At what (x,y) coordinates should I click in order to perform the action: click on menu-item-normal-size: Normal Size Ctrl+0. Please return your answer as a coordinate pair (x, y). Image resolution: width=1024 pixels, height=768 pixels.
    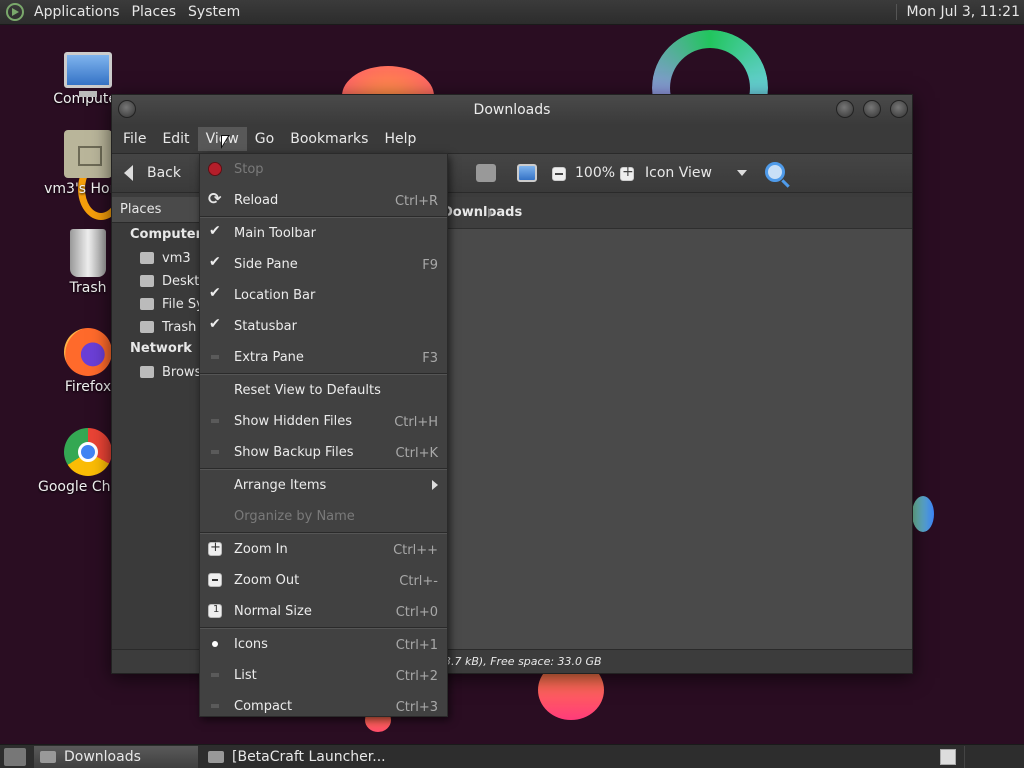
    Looking at the image, I should click on (323, 611).